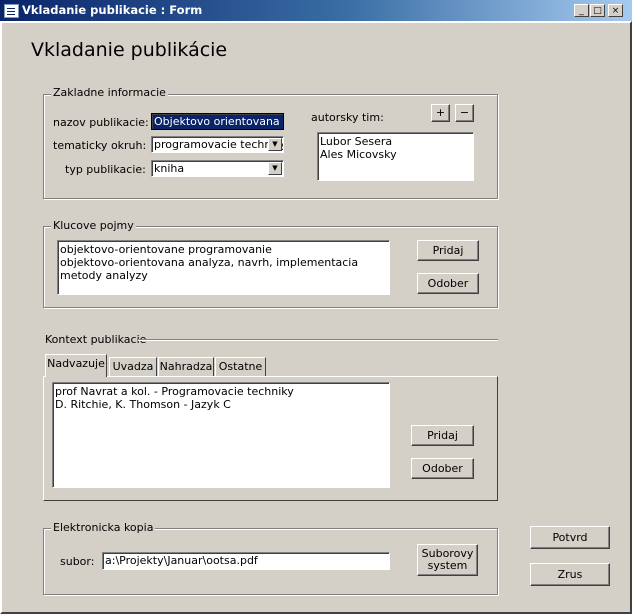 This screenshot has width=632, height=614. I want to click on klucove-pridaj-button: Pridaj, so click(448, 250).